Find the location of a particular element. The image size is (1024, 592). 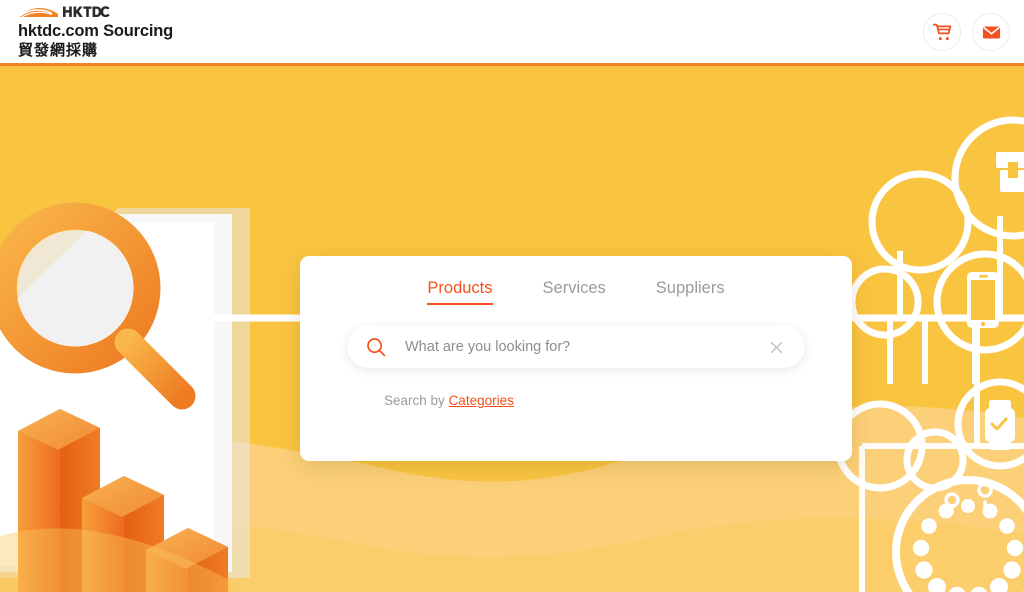

cart-button is located at coordinates (942, 32).